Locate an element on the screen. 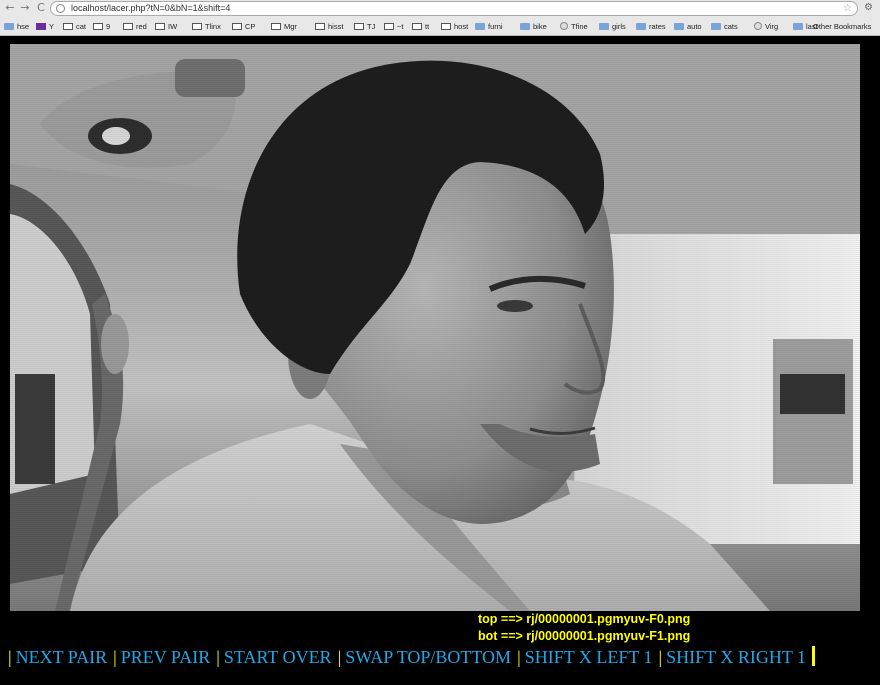  bookmark-label: bike is located at coordinates (540, 26).